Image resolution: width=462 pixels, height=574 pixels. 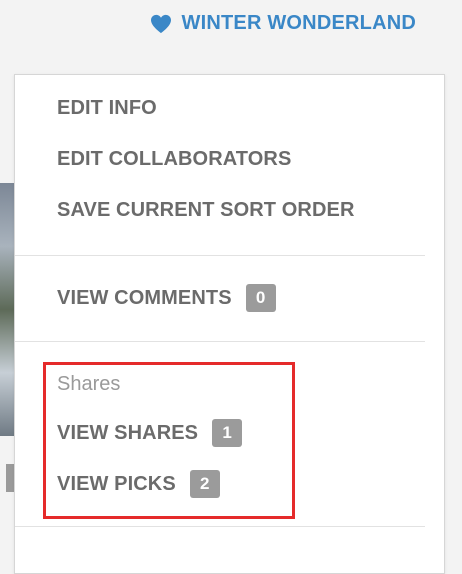 I want to click on comments-count-badge: 0, so click(x=260, y=298).